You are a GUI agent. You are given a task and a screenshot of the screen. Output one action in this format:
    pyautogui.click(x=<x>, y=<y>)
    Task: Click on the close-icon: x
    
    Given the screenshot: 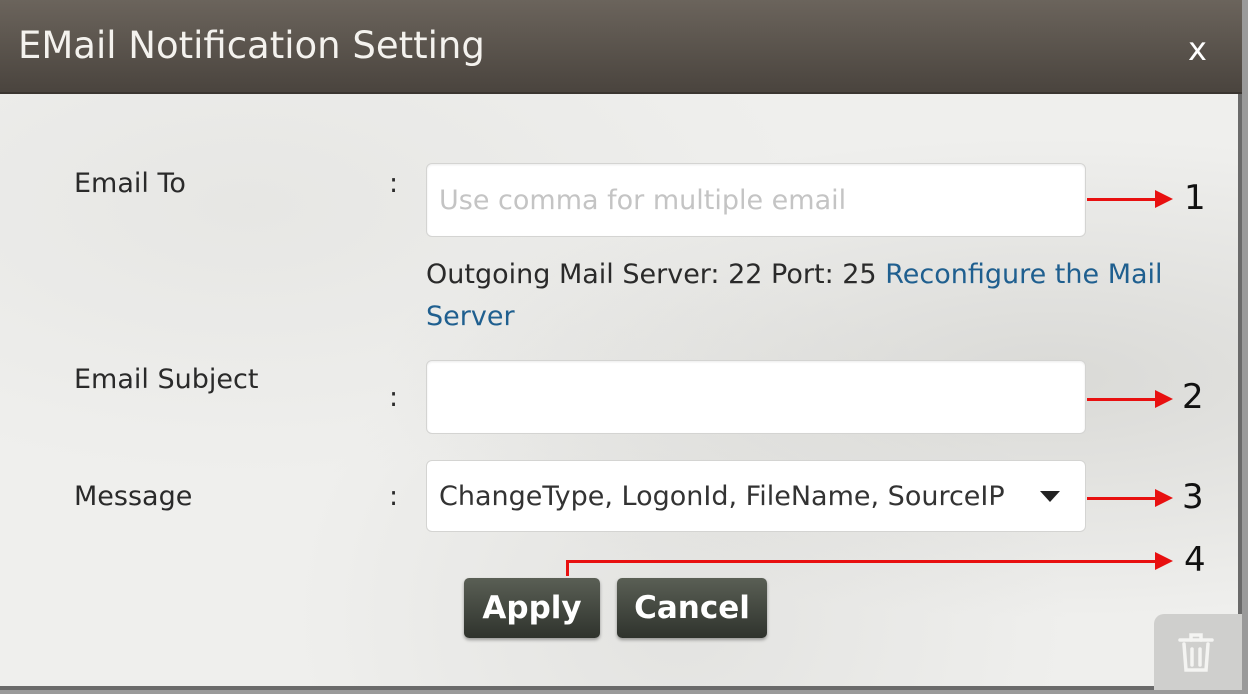 What is the action you would take?
    pyautogui.click(x=1197, y=49)
    